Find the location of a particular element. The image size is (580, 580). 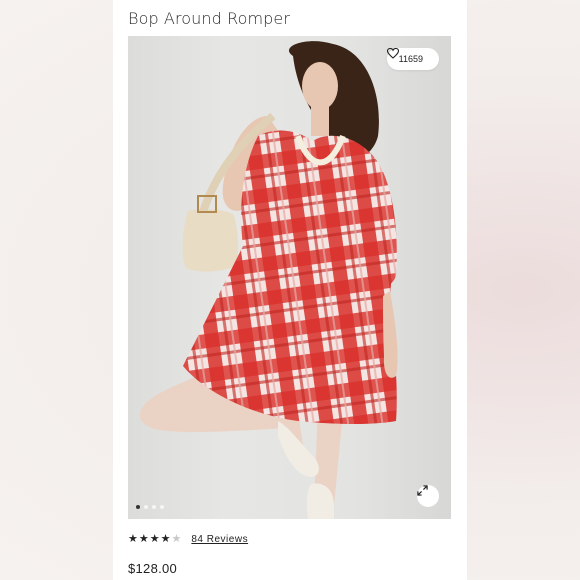

reviews-link: 84 Reviews is located at coordinates (219, 539).